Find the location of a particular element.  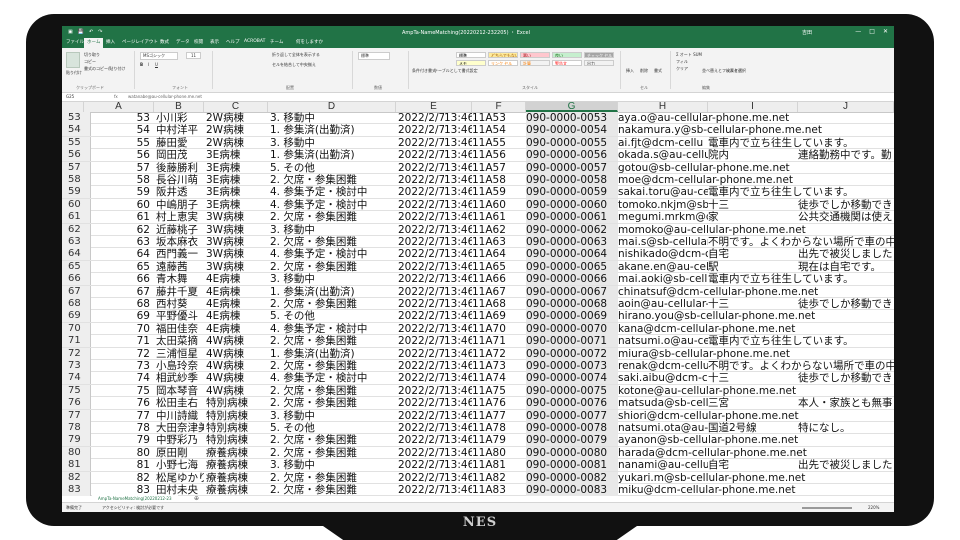

cell-phone: 090-0000-0077 is located at coordinates (572, 416).